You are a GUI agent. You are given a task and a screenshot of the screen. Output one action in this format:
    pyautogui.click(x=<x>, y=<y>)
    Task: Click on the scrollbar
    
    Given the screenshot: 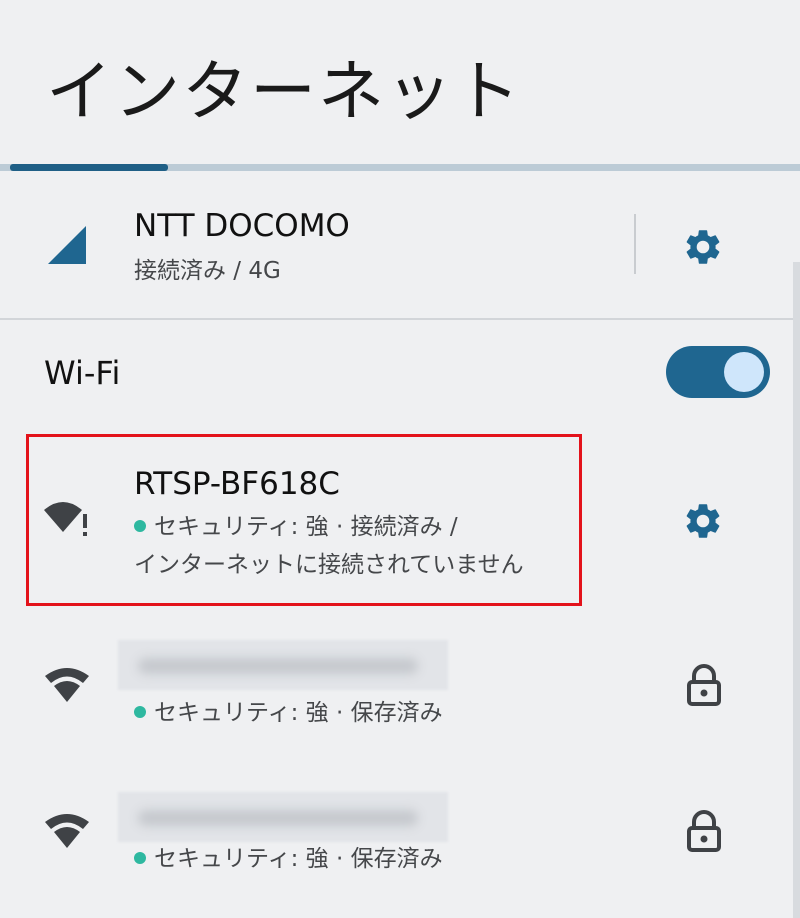 What is the action you would take?
    pyautogui.click(x=796, y=590)
    